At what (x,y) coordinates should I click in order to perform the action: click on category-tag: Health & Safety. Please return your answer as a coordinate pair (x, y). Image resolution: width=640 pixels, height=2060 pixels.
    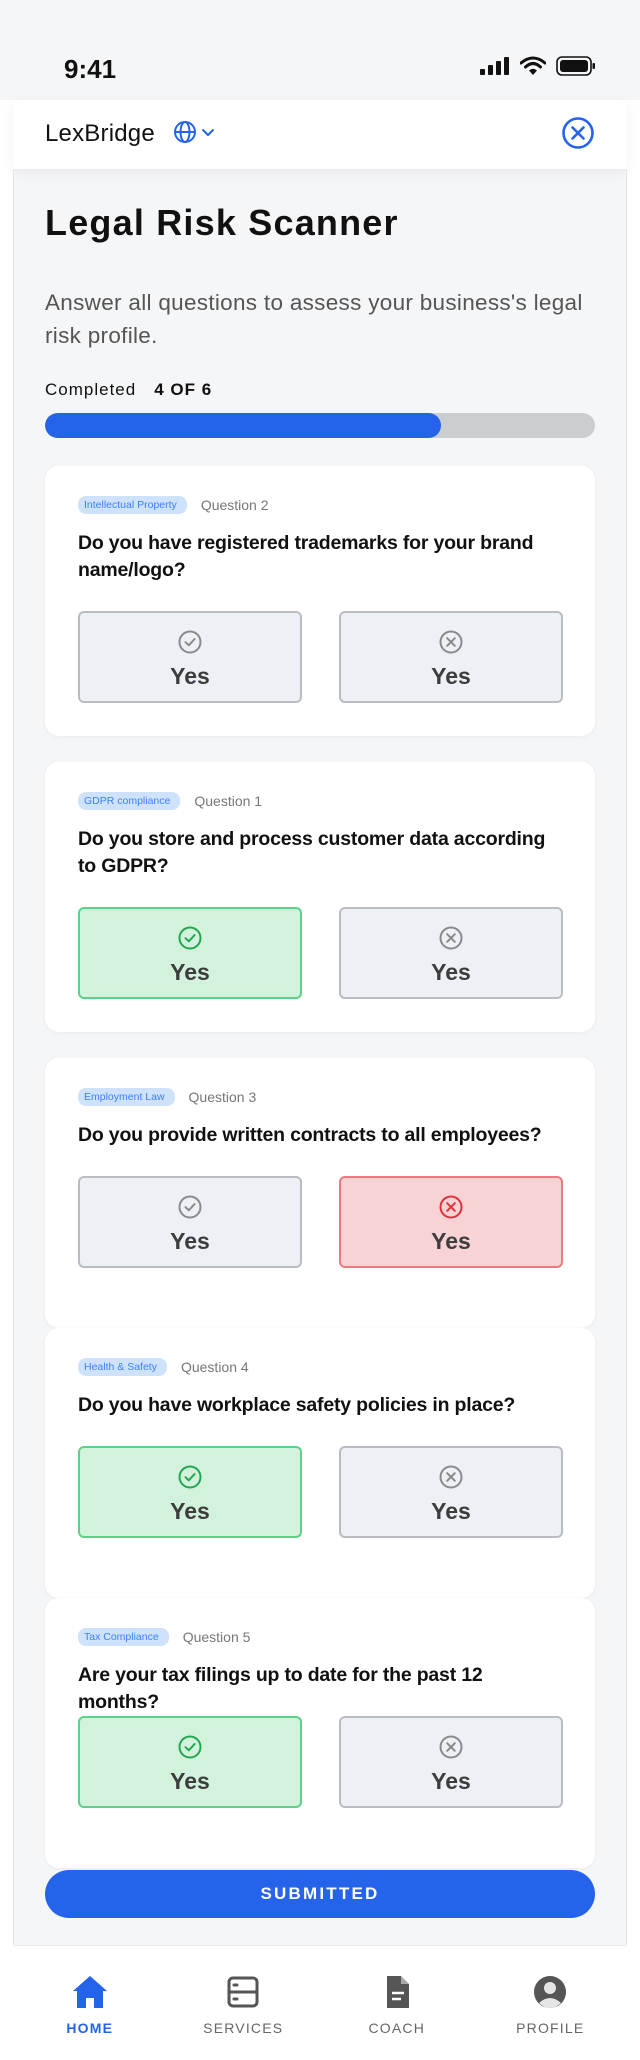
    Looking at the image, I should click on (122, 1367).